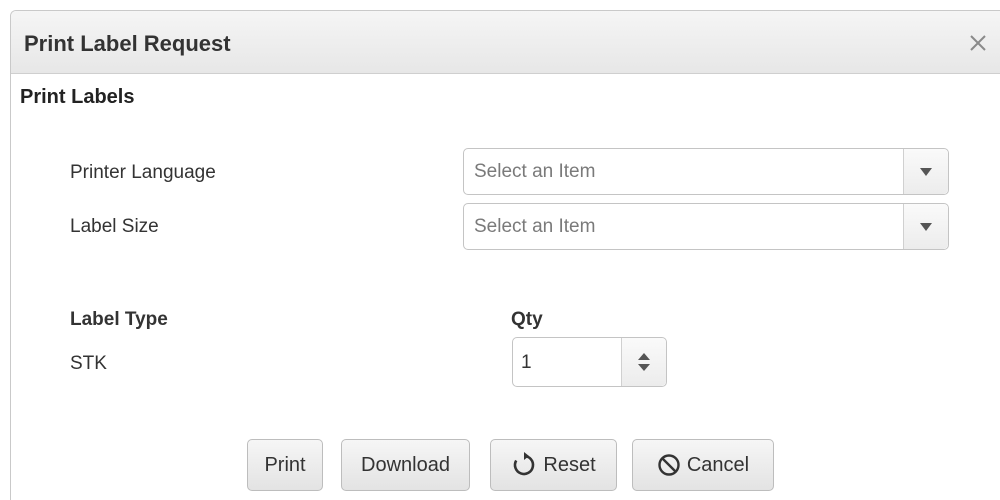 This screenshot has width=1000, height=500. I want to click on label-size-dropdown-toggle, so click(925, 226).